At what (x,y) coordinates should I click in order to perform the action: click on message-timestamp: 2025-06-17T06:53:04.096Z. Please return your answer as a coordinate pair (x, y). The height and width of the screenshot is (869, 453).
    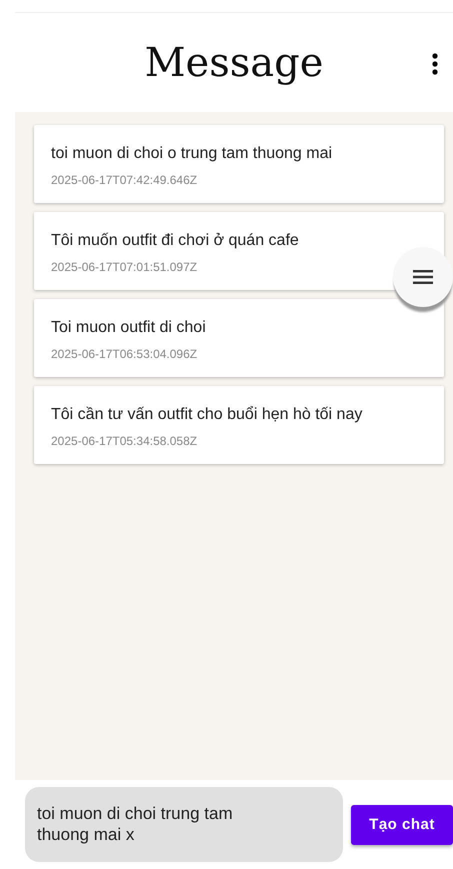
    Looking at the image, I should click on (124, 354).